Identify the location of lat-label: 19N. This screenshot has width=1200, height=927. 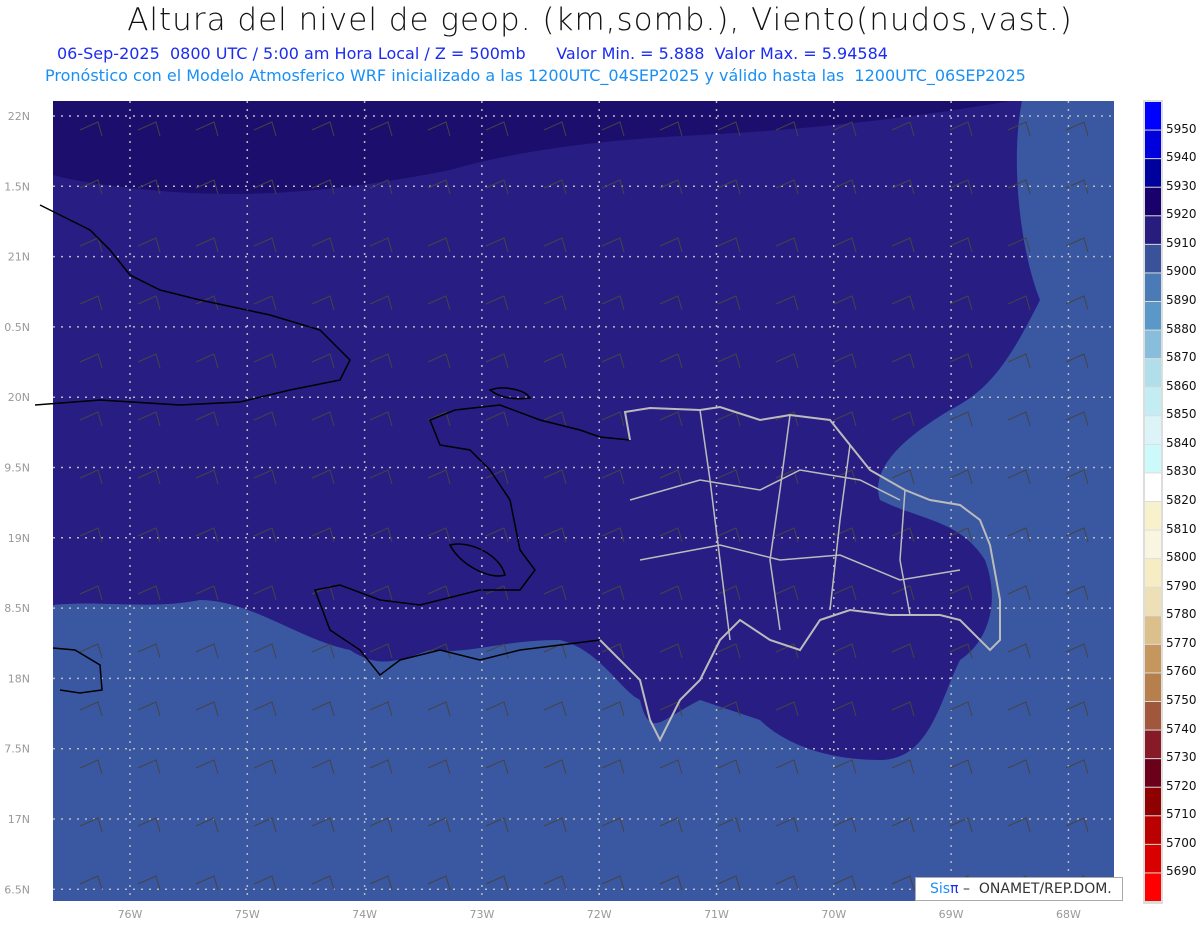
(19, 538).